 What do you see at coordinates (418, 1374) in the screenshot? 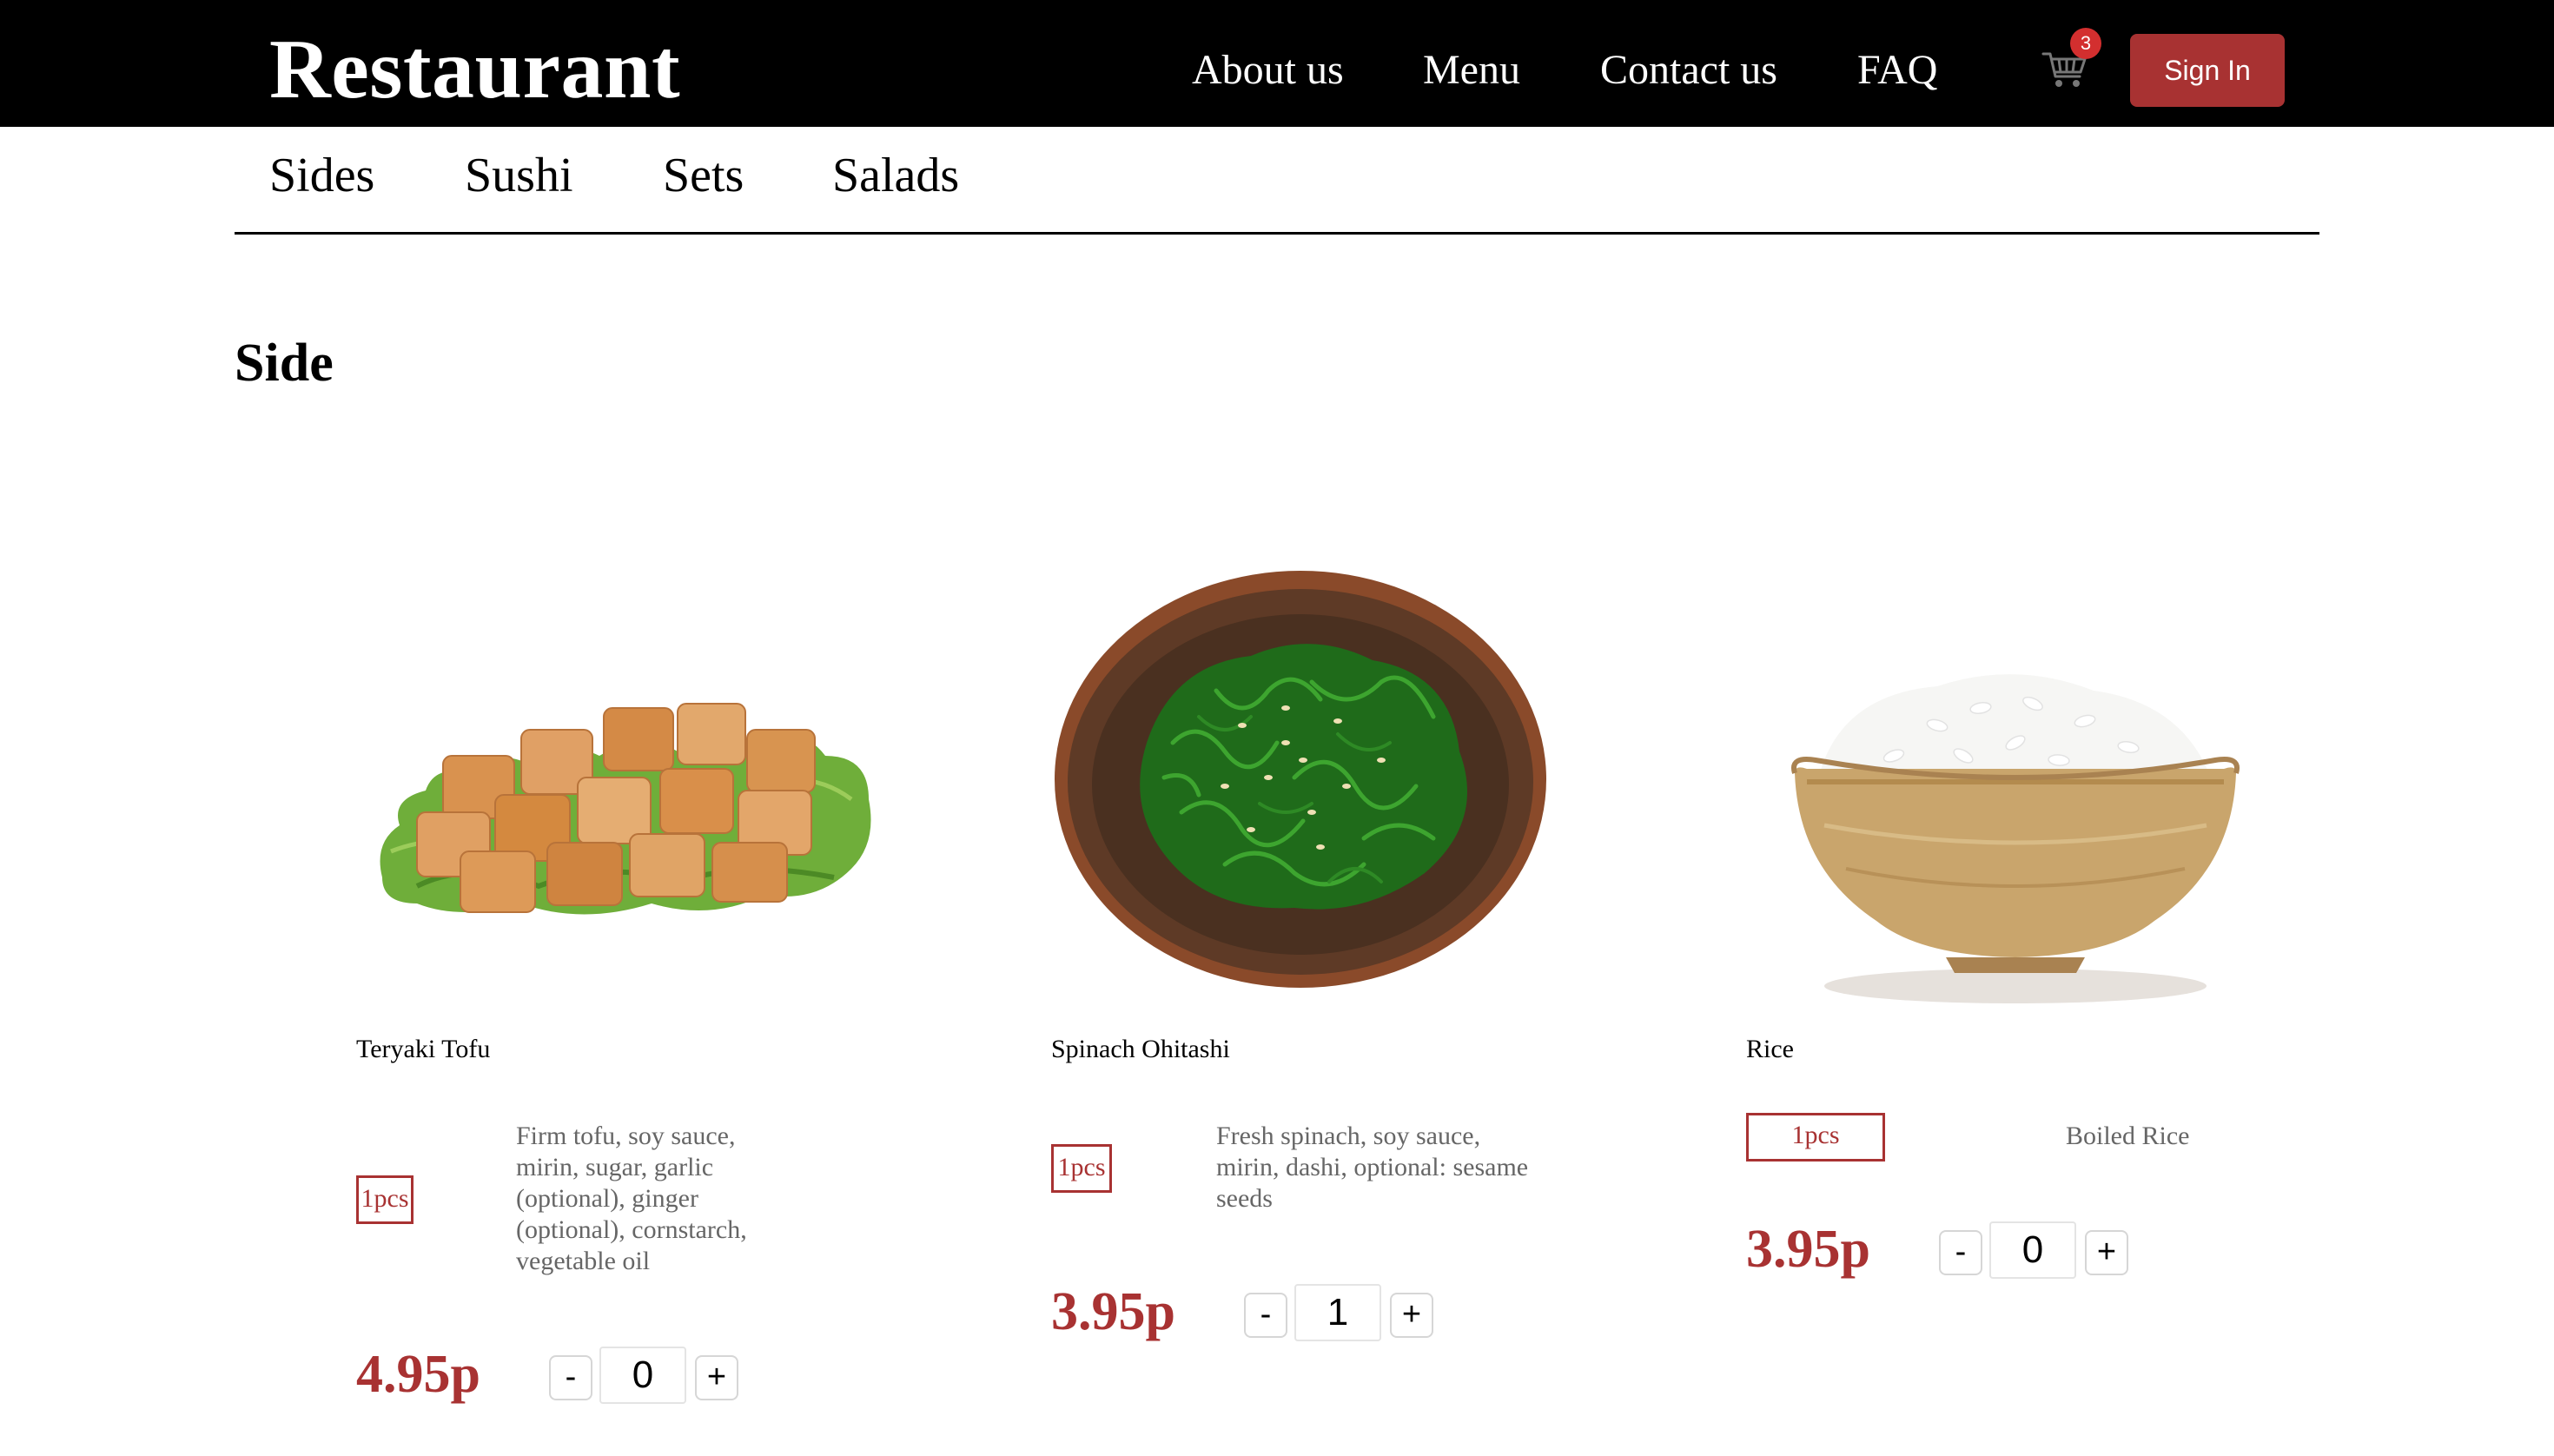
I see `product-price: 4.95p` at bounding box center [418, 1374].